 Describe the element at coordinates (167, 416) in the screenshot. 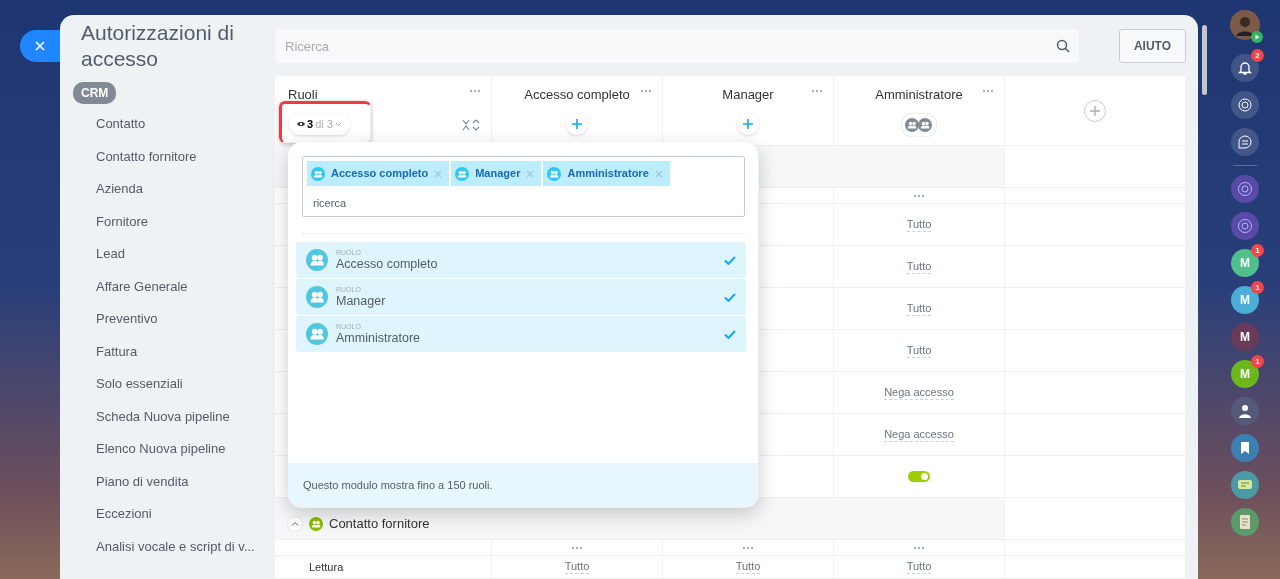

I see `sidebar-item: Scheda Nuova pipeline` at that location.